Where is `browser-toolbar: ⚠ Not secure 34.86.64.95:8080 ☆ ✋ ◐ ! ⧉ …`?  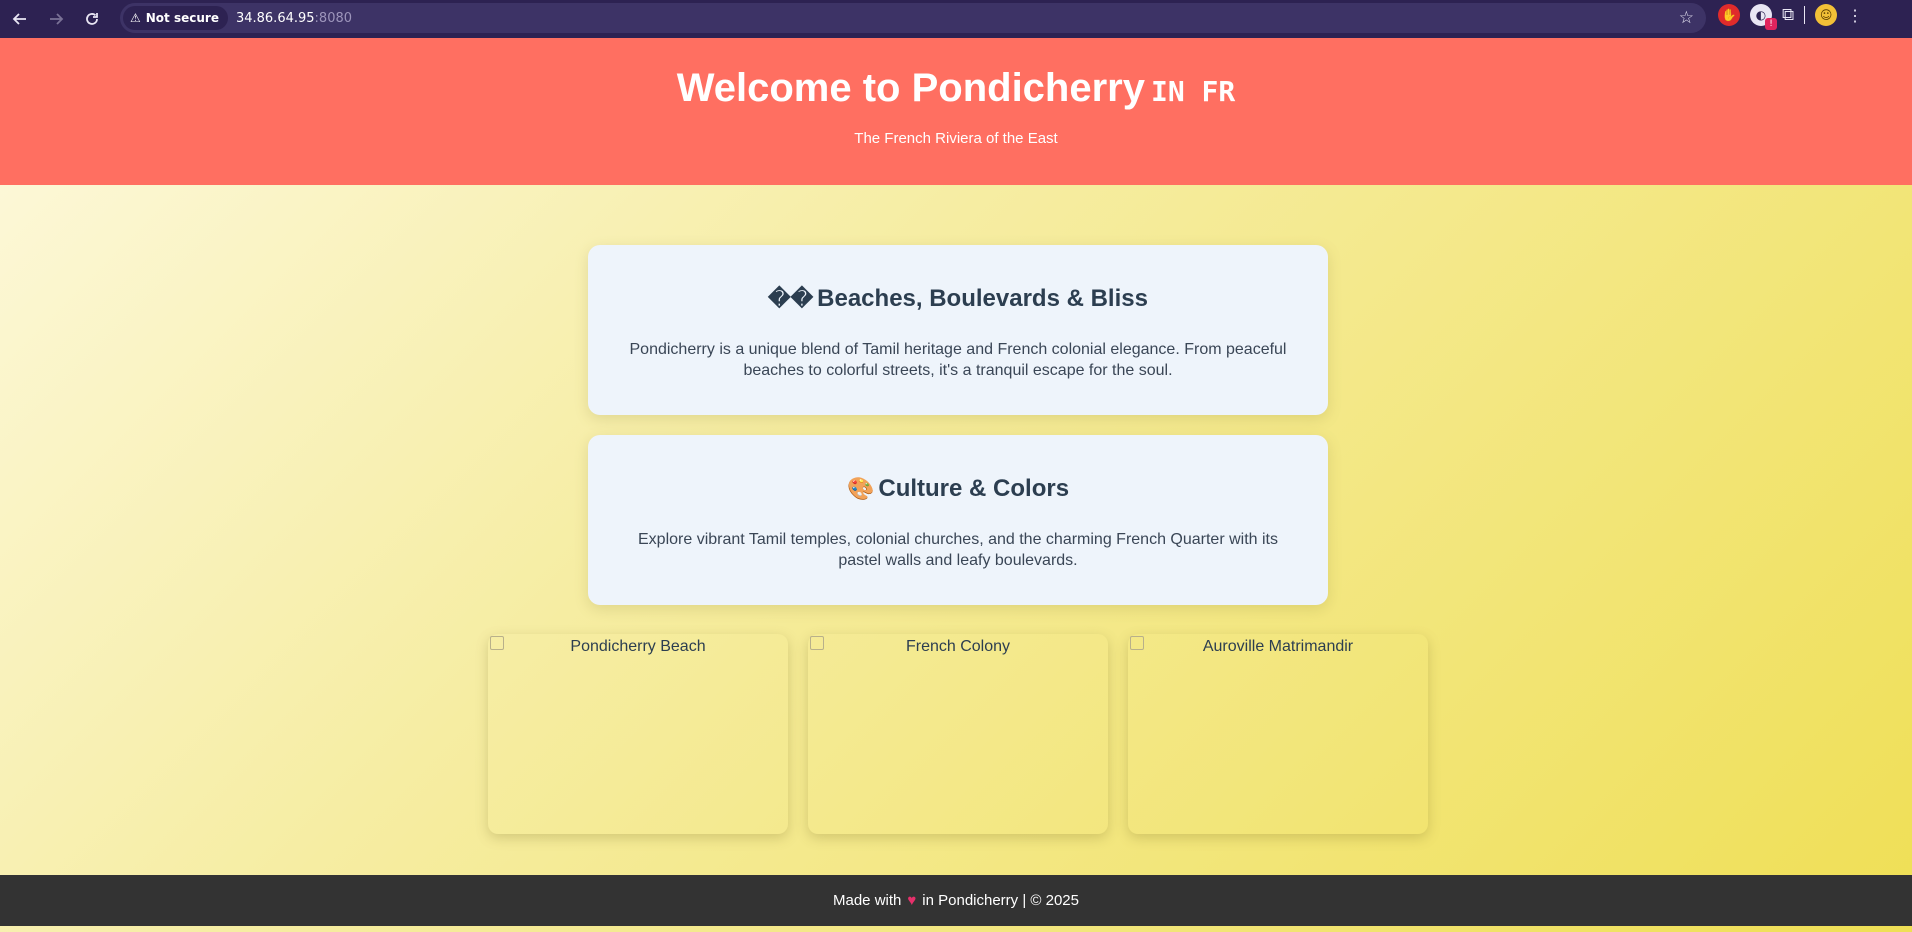 browser-toolbar: ⚠ Not secure 34.86.64.95:8080 ☆ ✋ ◐ ! ⧉ … is located at coordinates (956, 19).